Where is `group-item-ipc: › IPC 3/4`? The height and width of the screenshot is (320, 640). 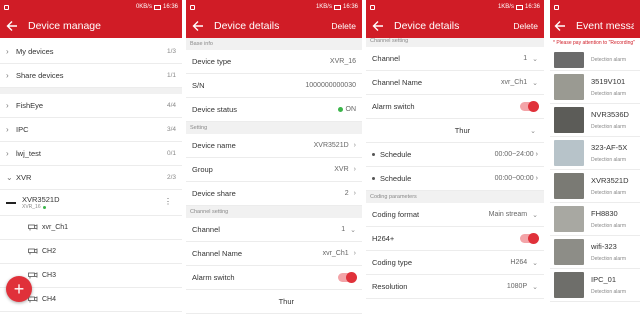 group-item-ipc: › IPC 3/4 is located at coordinates (91, 130).